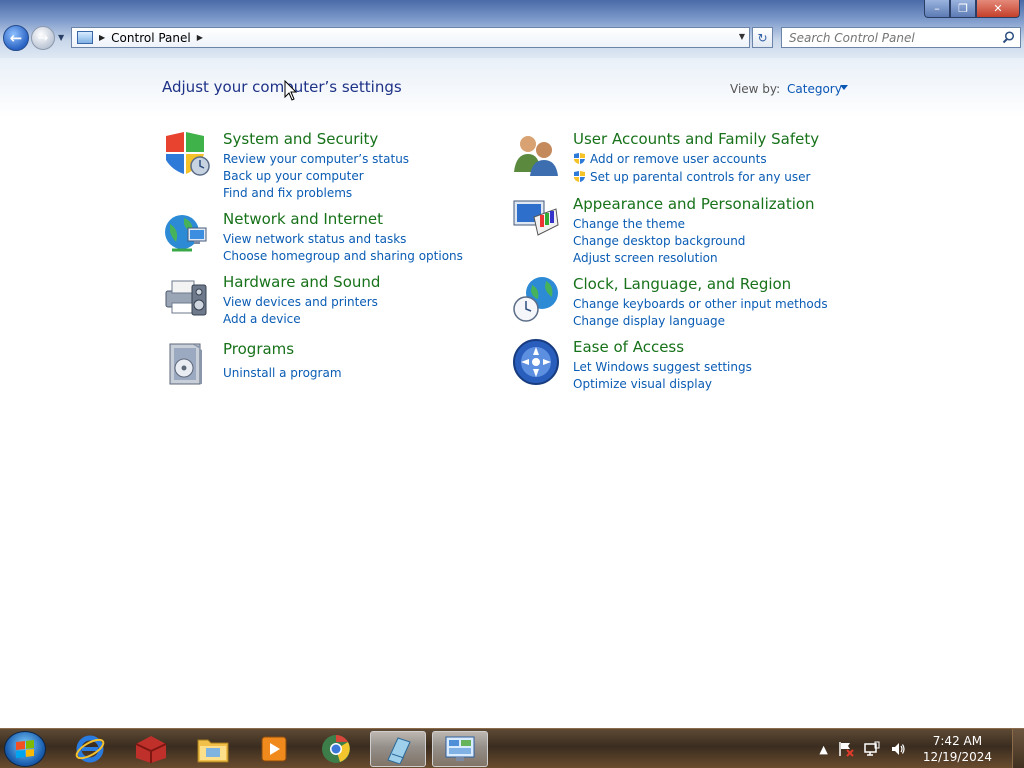 This screenshot has width=1024, height=768. What do you see at coordinates (700, 303) in the screenshot?
I see `link-keyboards-input: Change keyboards or other input methods` at bounding box center [700, 303].